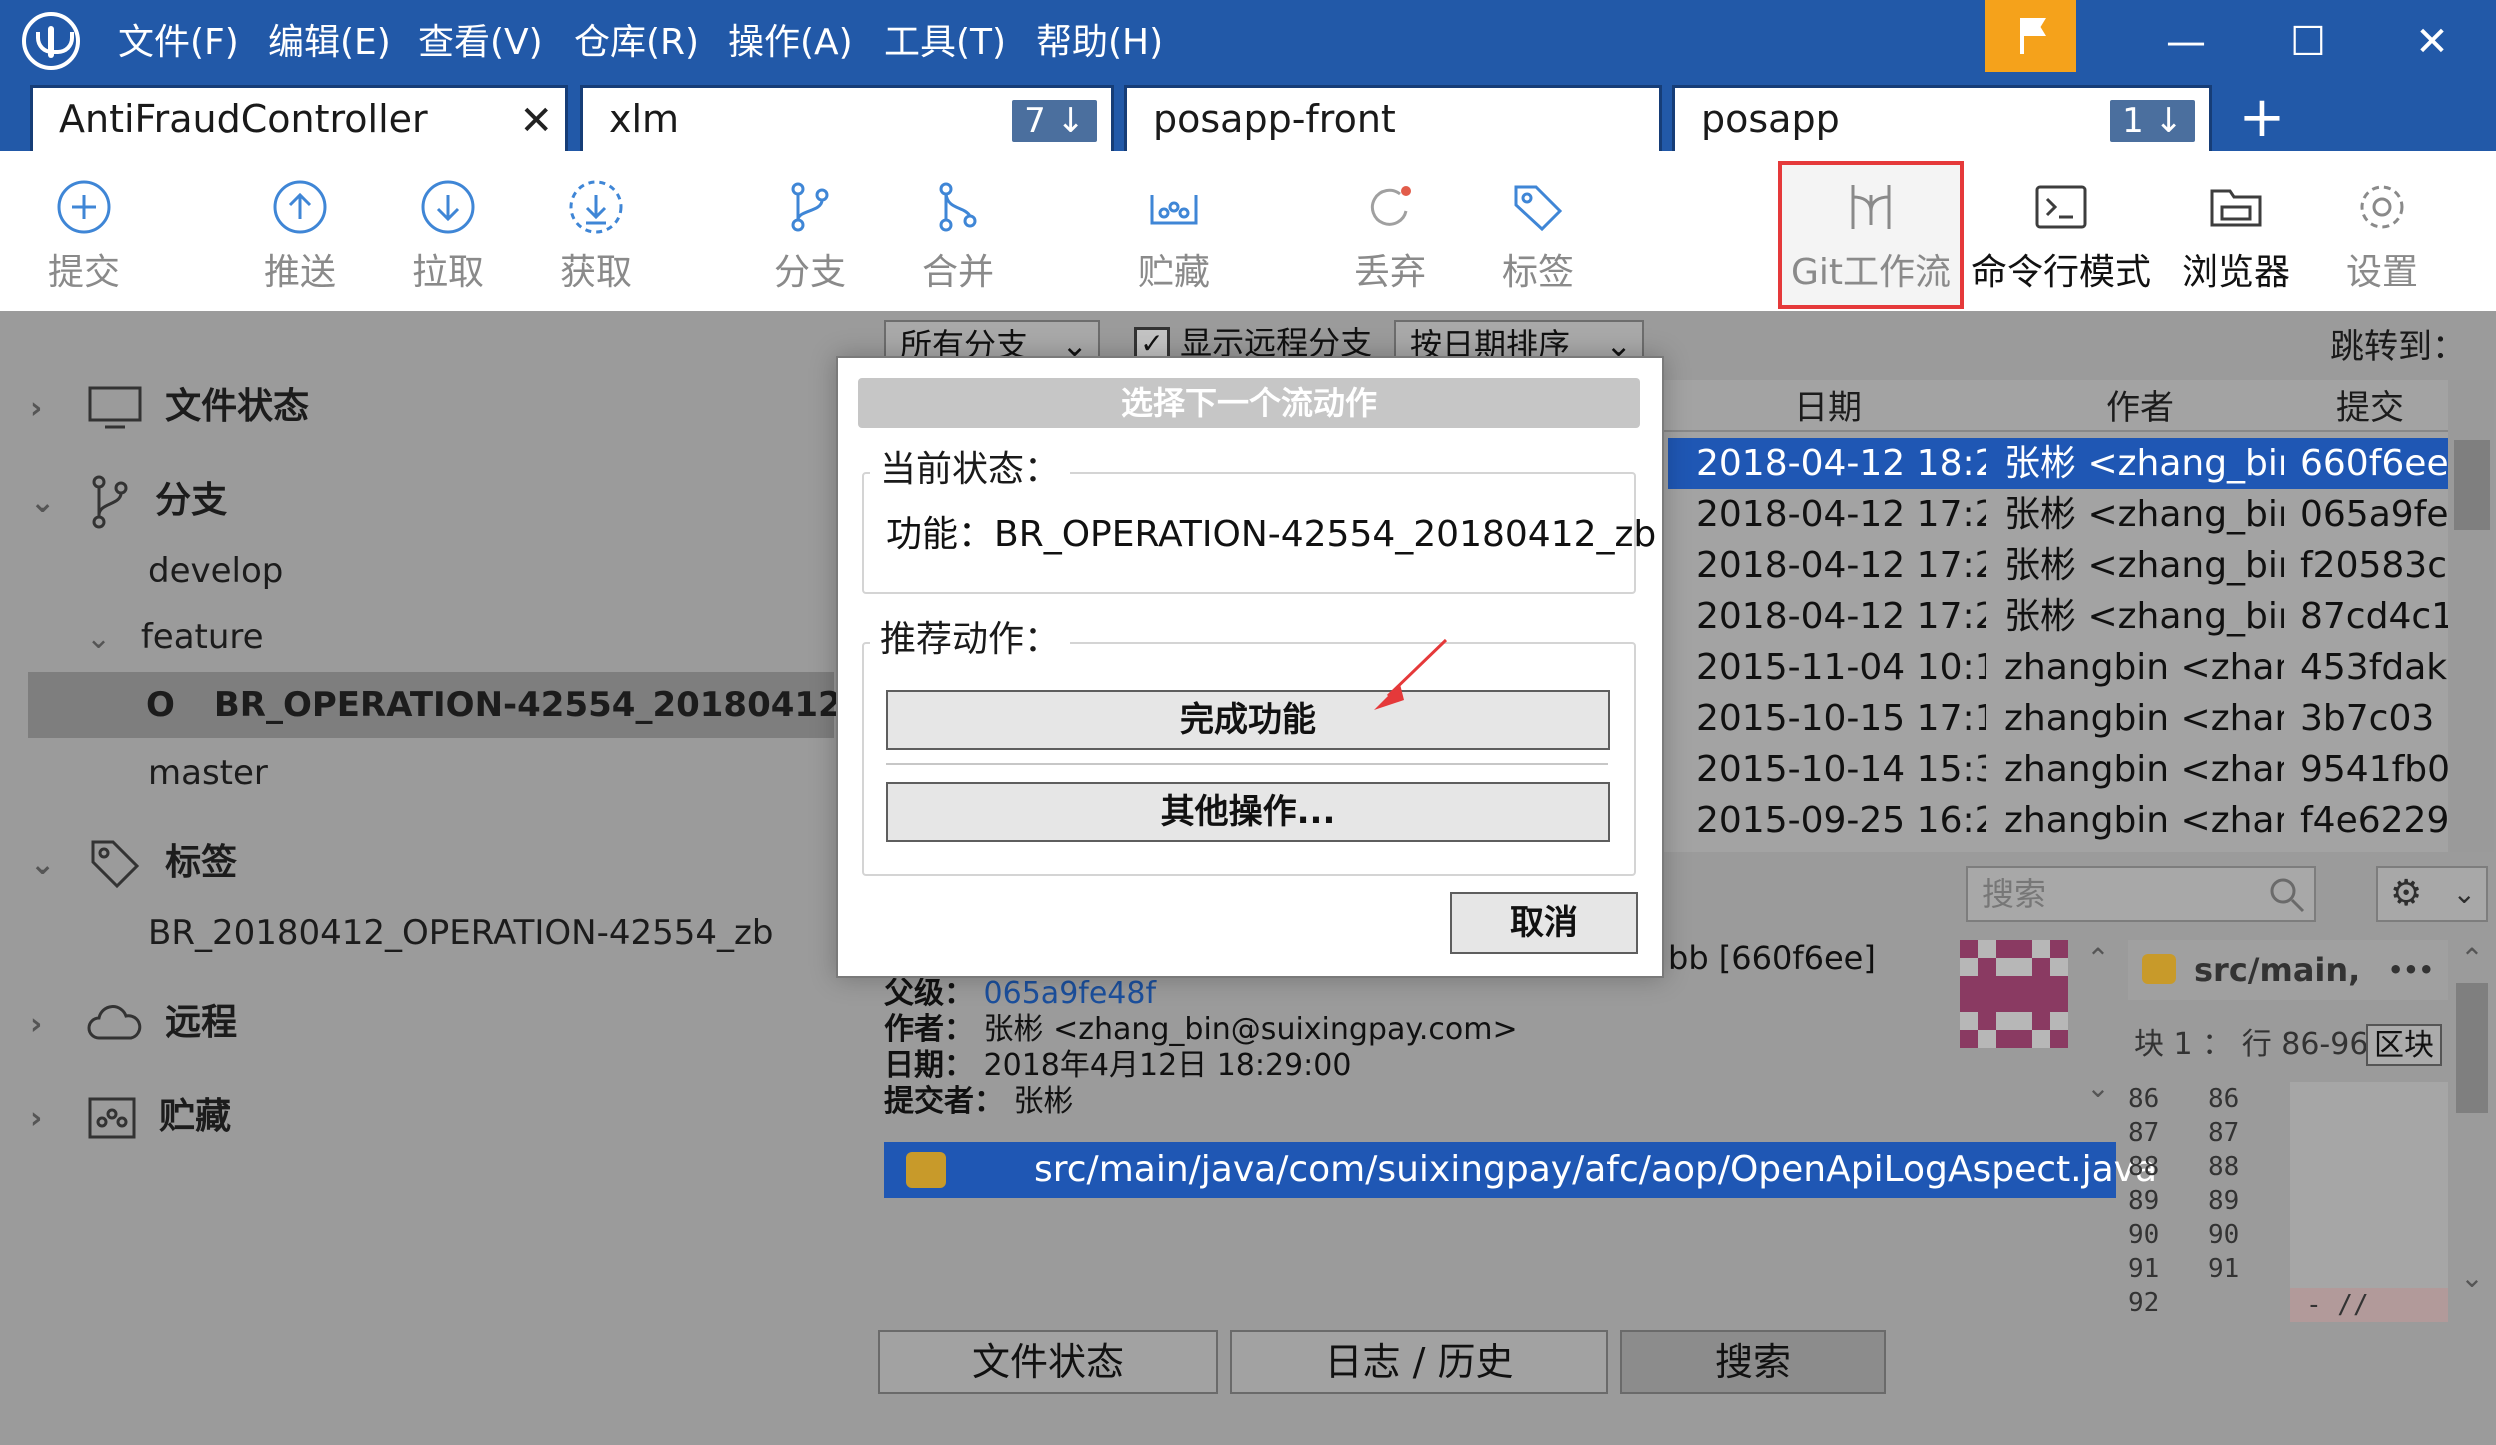  I want to click on menu-file: 文件(F), so click(178, 43).